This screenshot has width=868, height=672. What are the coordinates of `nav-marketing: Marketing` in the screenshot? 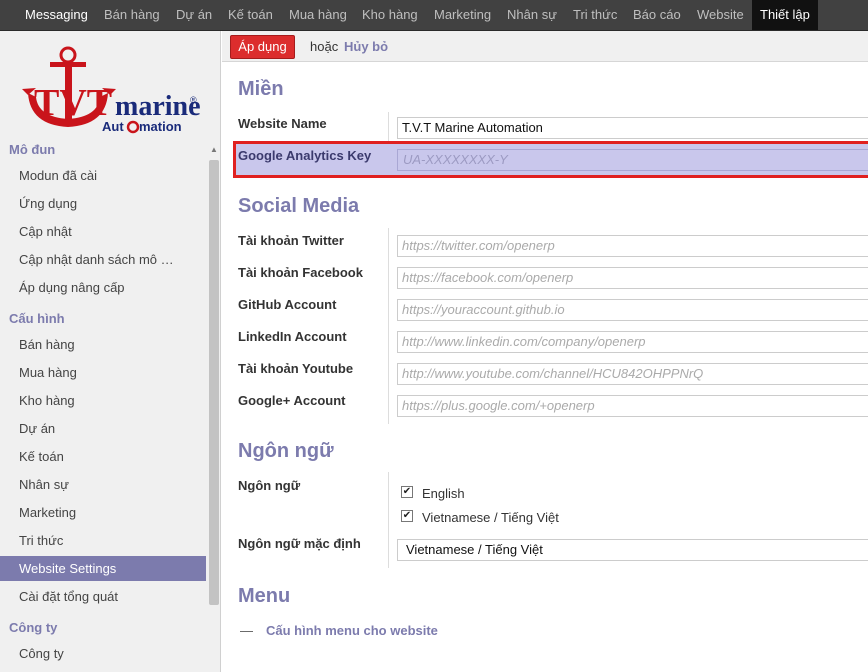 It's located at (462, 15).